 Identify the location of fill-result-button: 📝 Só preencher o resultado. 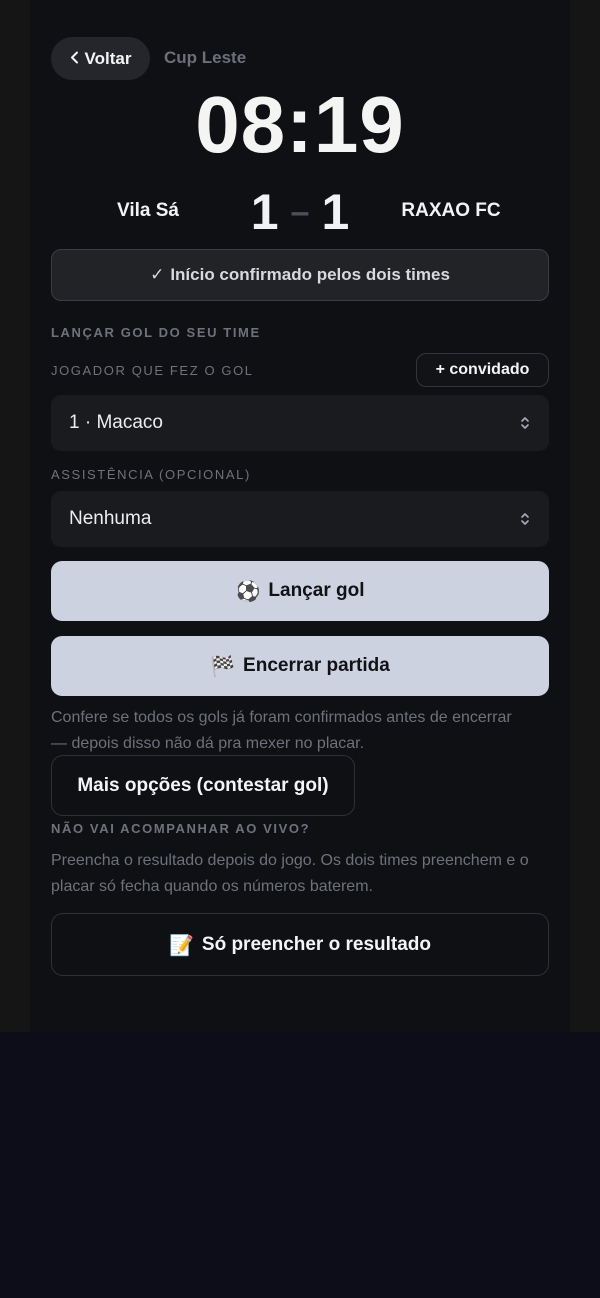
(300, 944).